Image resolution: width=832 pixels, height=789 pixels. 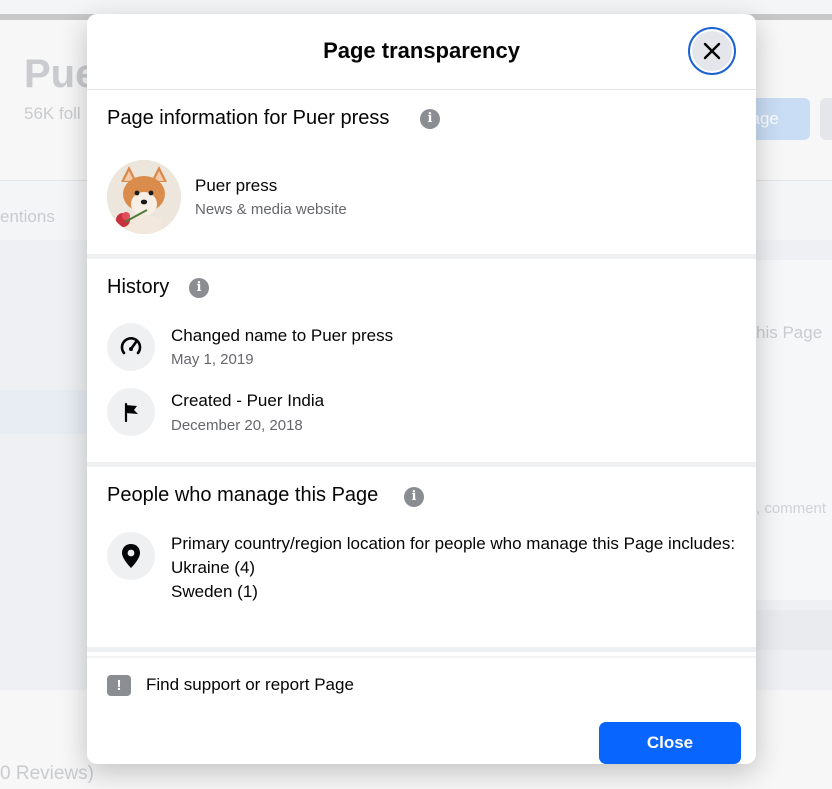 What do you see at coordinates (271, 209) in the screenshot?
I see `page-category: News & media website` at bounding box center [271, 209].